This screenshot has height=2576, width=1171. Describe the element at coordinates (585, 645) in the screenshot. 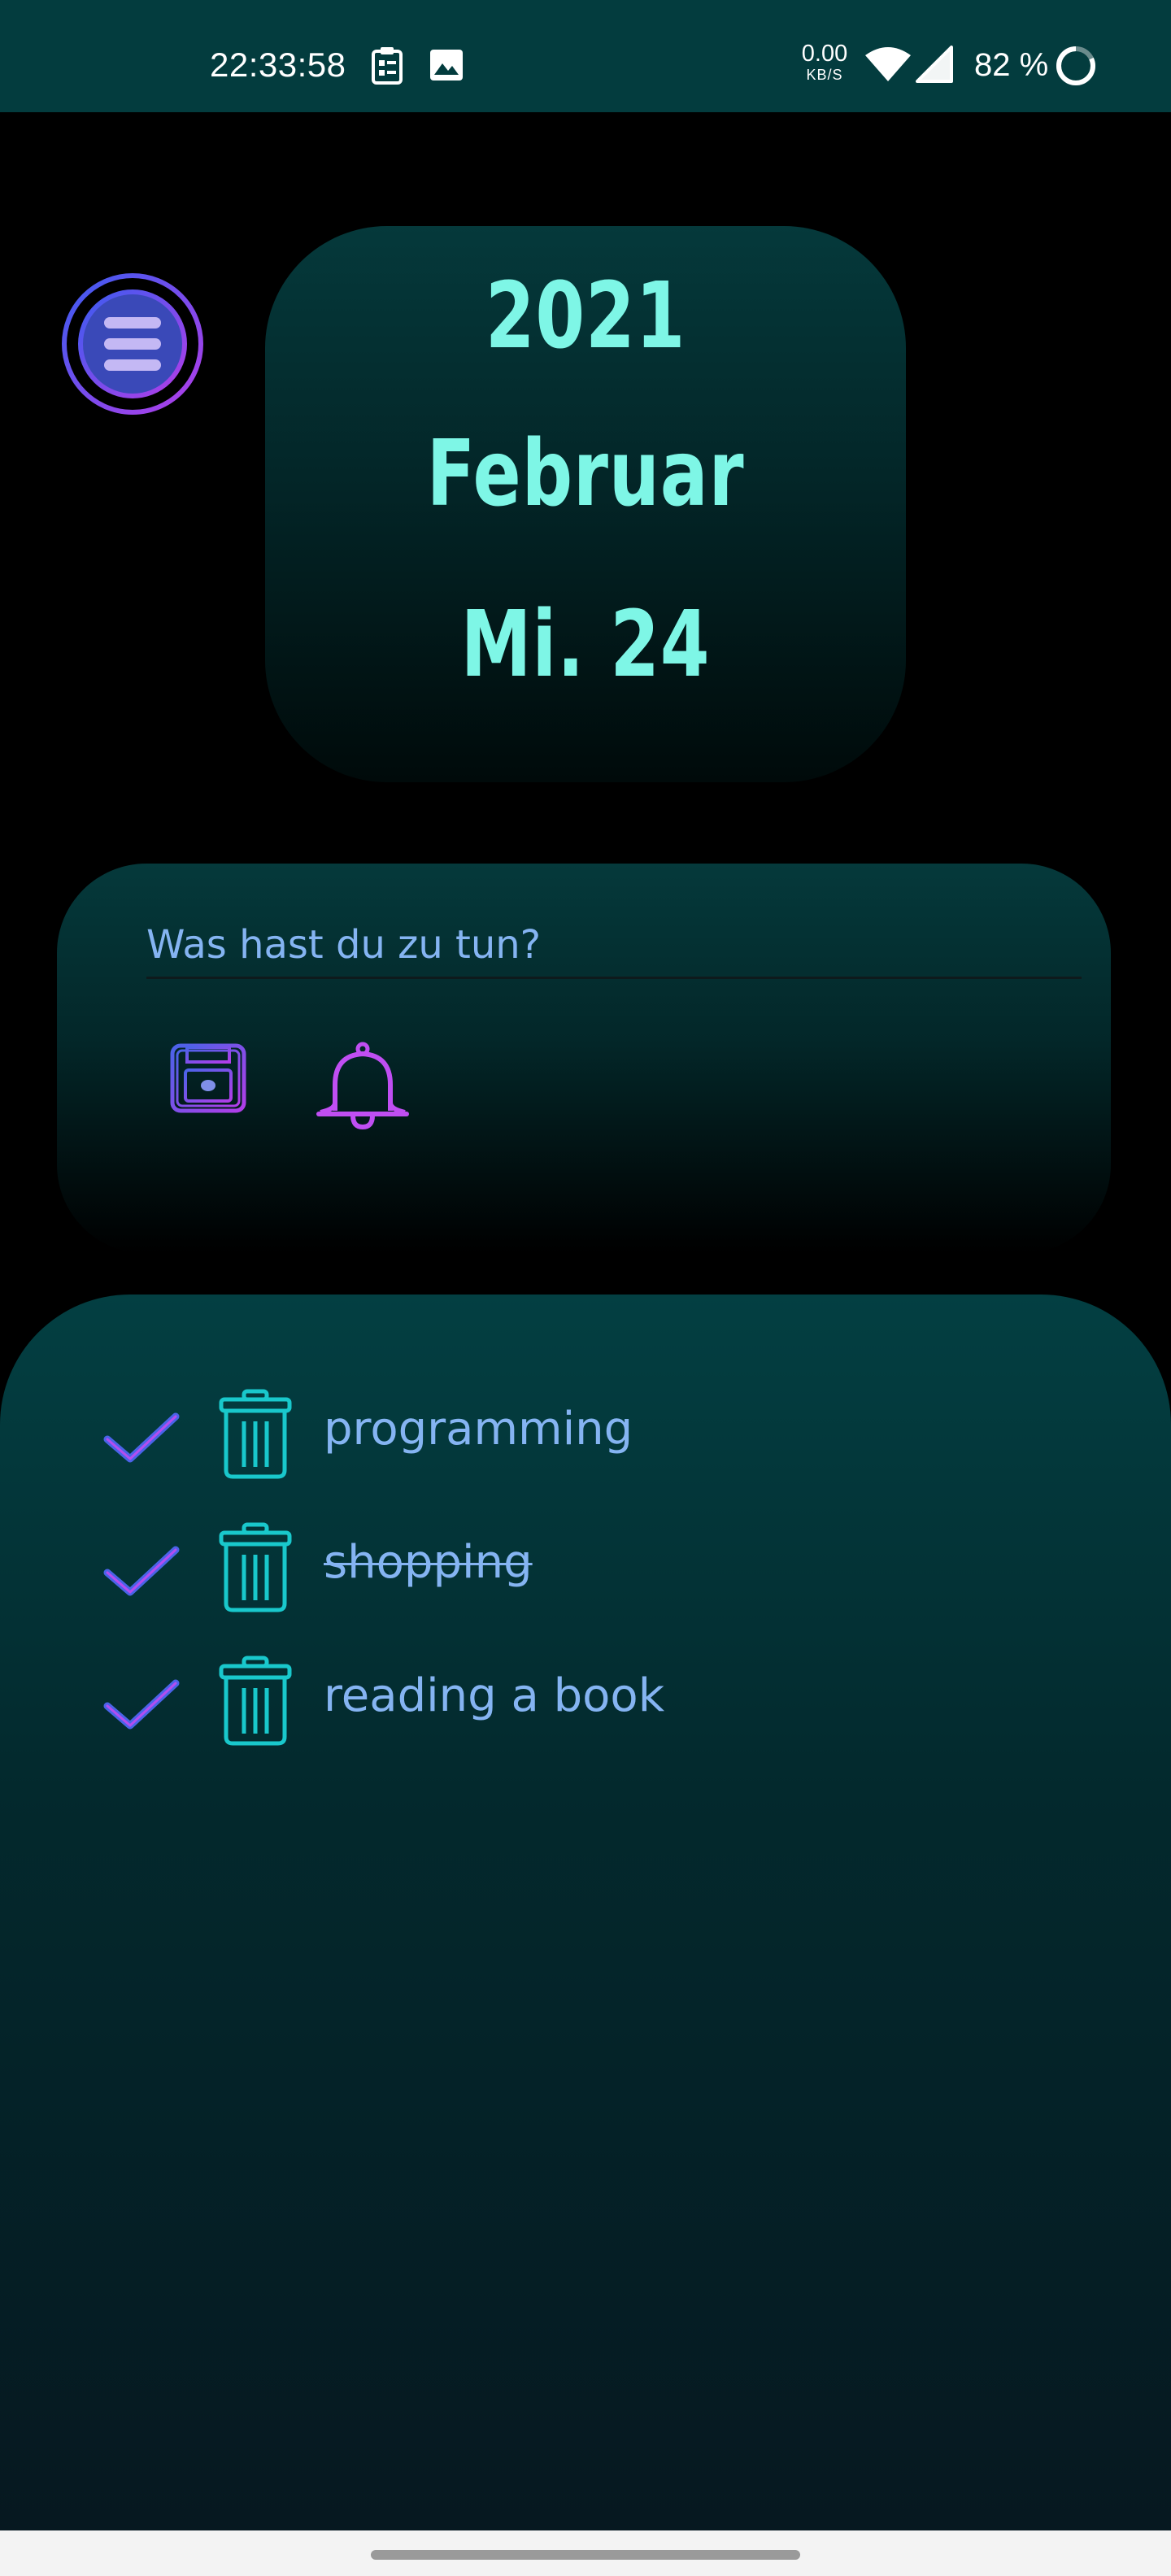

I see `date-day: Mi. 24` at that location.